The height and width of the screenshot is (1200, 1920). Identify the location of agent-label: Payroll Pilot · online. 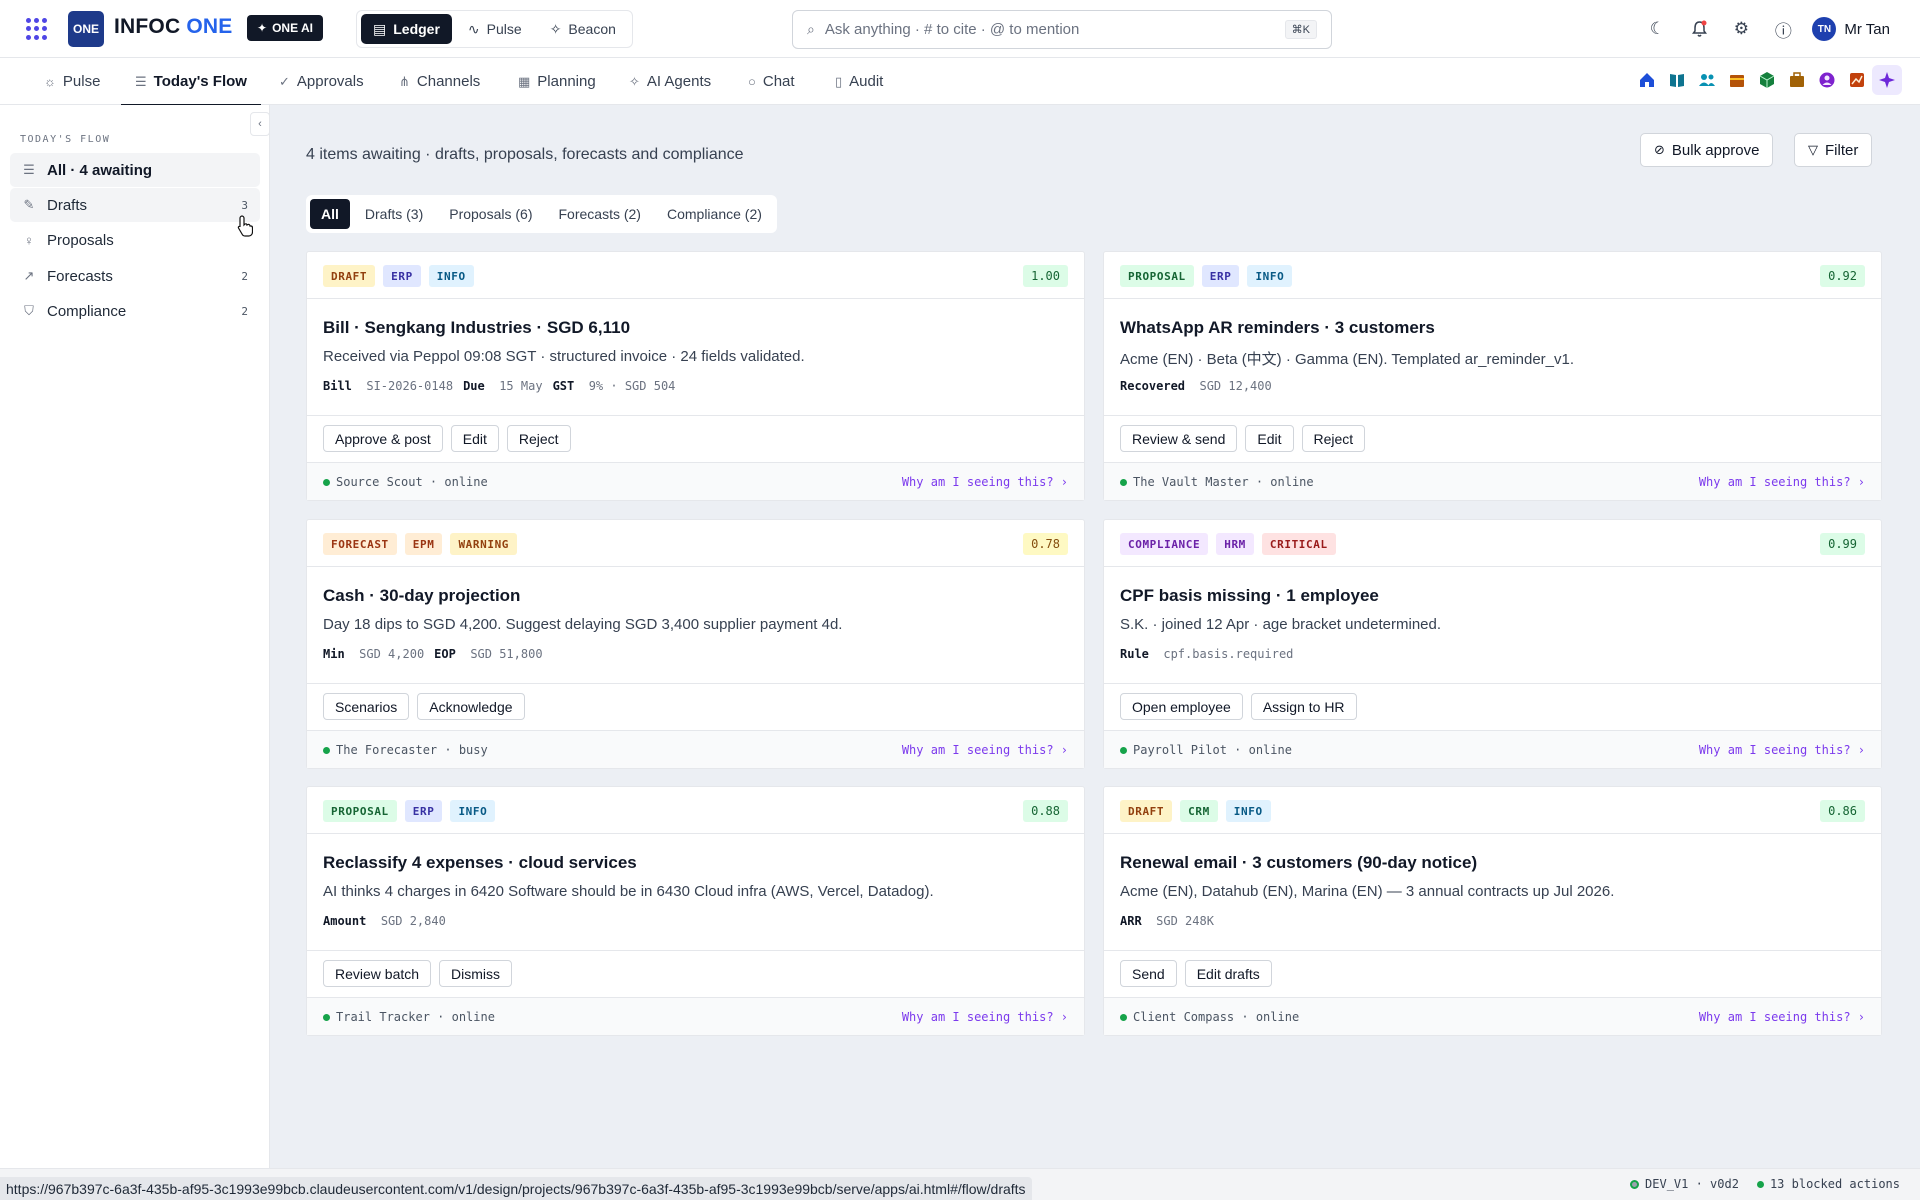
(1212, 750).